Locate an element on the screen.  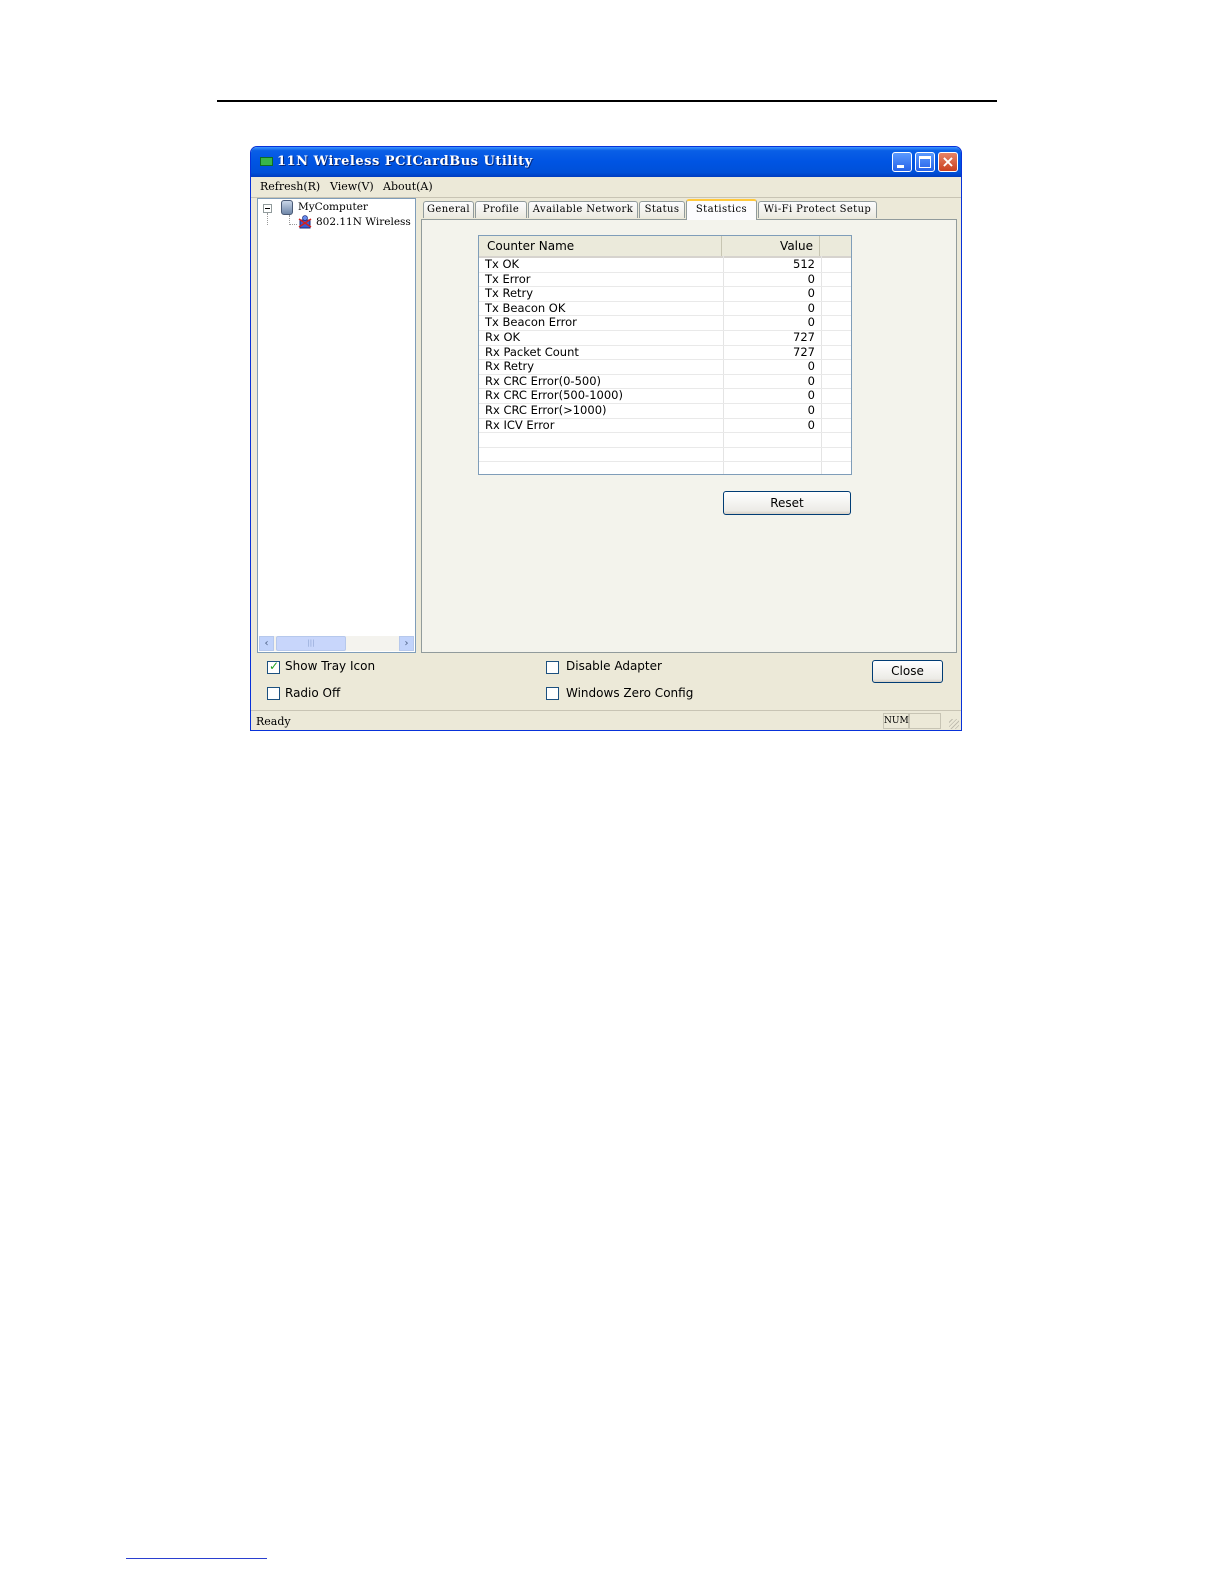
counter-name: Tx Beacon OK is located at coordinates (525, 307).